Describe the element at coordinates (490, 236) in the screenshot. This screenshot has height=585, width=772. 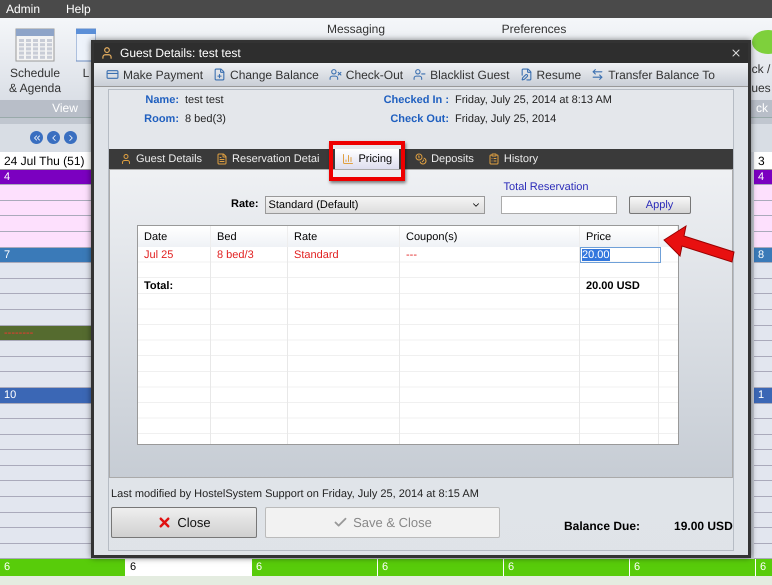
I see `column-header: Coupon(s)` at that location.